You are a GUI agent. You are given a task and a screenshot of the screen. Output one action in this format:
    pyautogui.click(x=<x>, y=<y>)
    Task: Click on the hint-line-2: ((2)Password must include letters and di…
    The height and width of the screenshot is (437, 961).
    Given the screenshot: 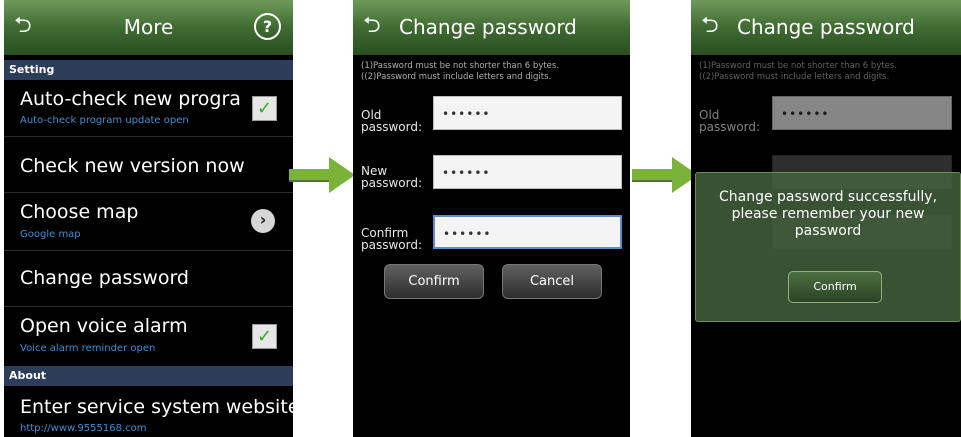 What is the action you would take?
    pyautogui.click(x=456, y=77)
    